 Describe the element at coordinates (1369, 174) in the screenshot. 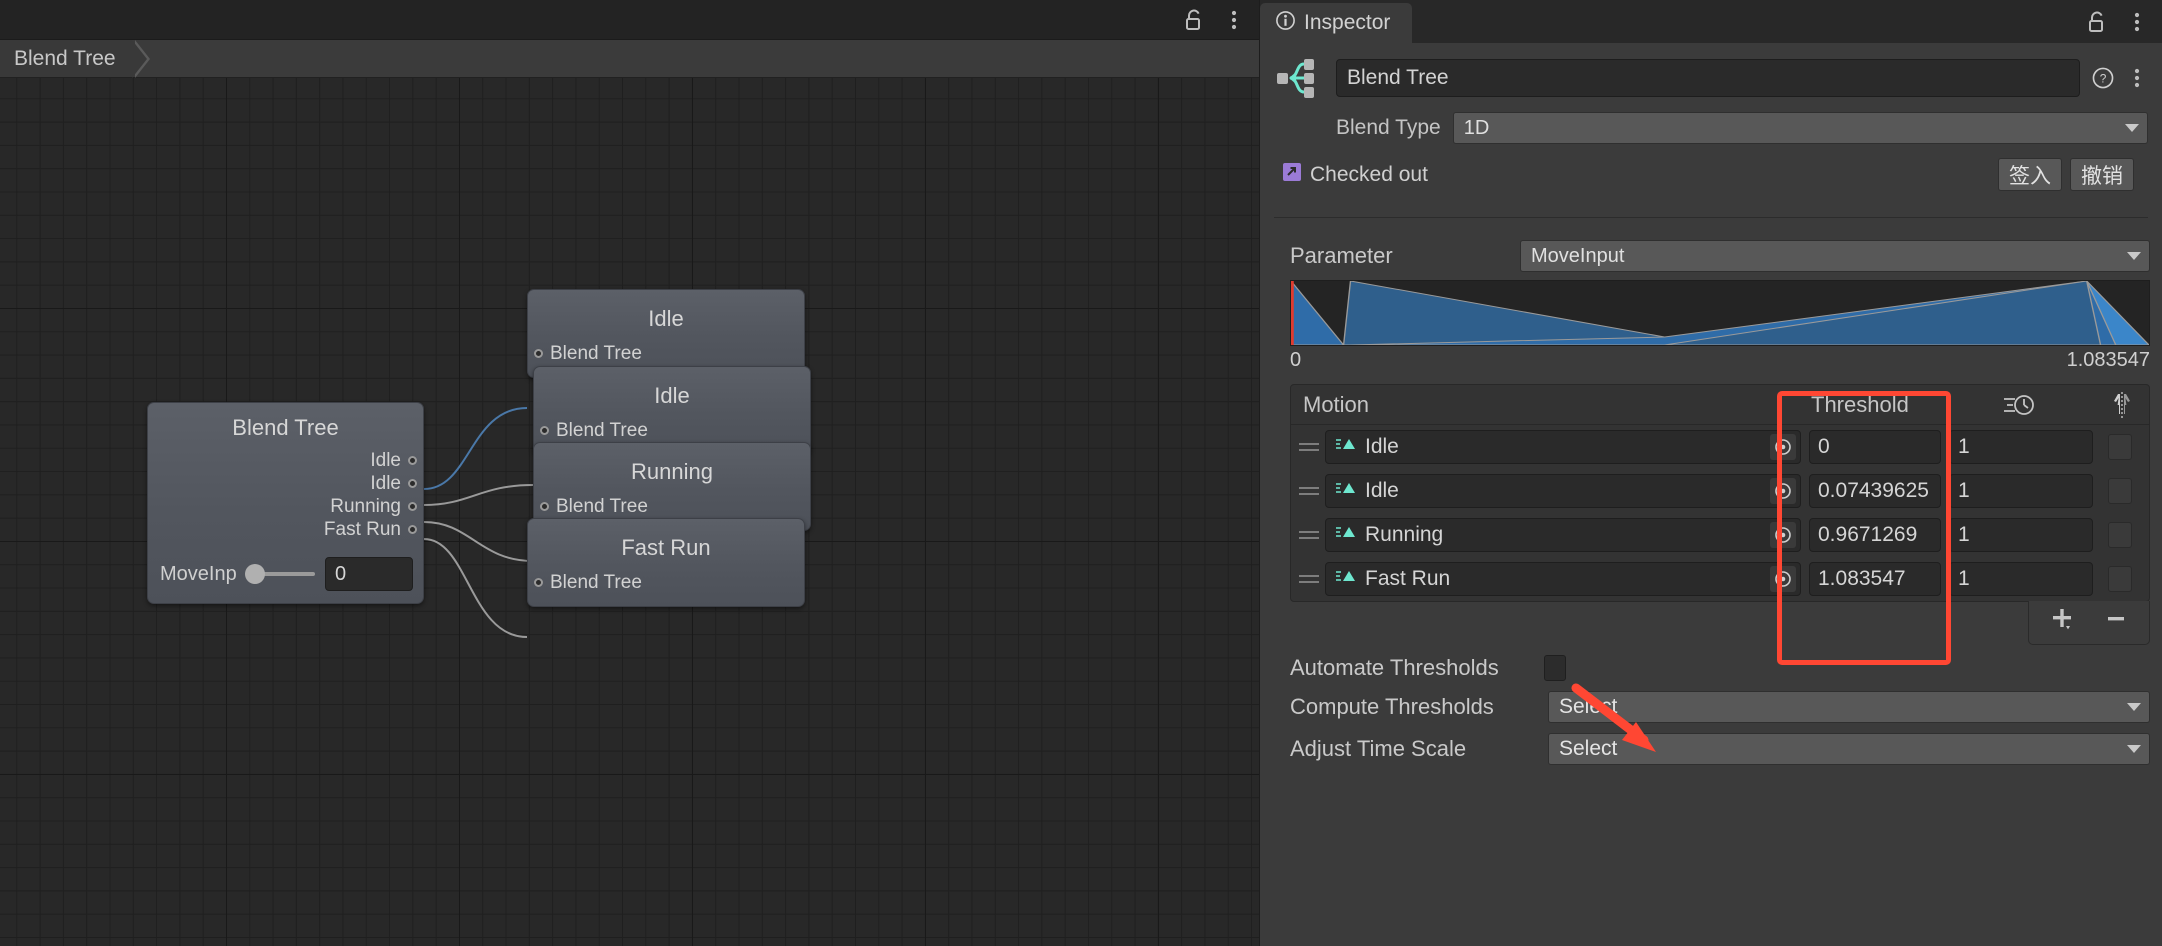

I see `checkout-status-label: Checked out` at that location.